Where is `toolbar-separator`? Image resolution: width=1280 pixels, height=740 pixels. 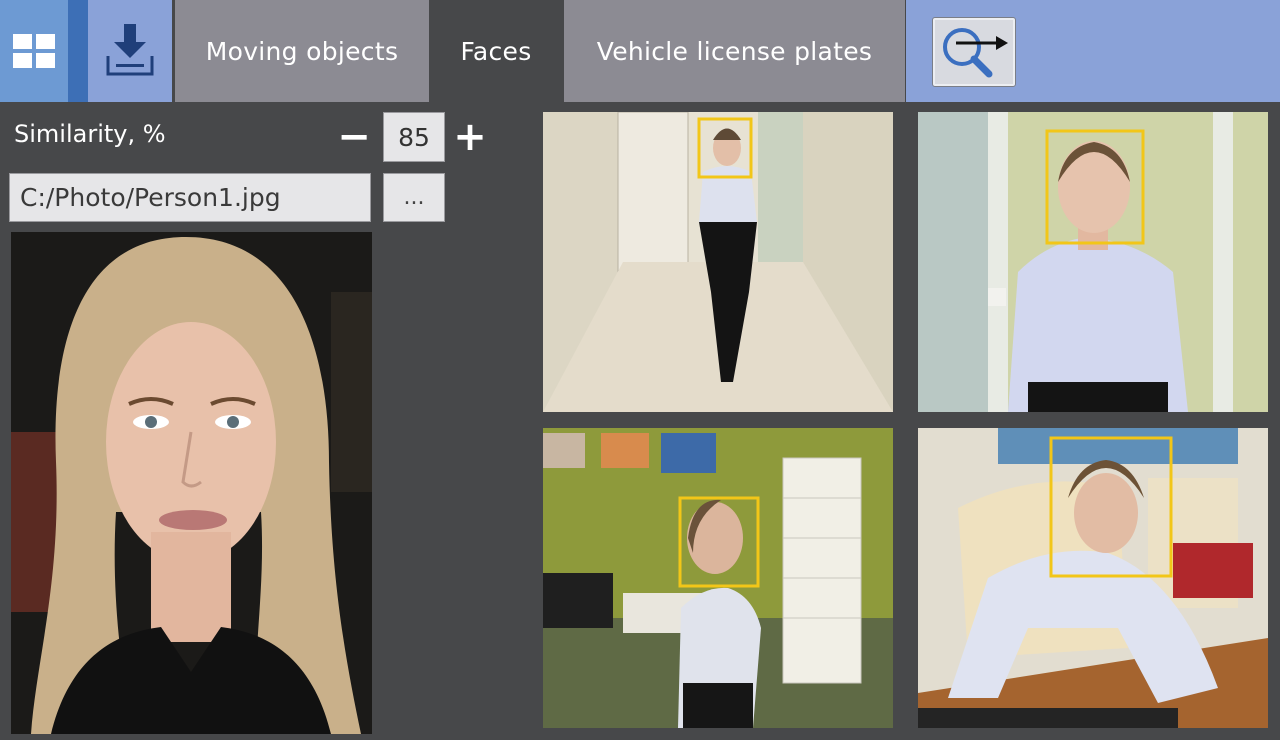
toolbar-separator is located at coordinates (78, 51).